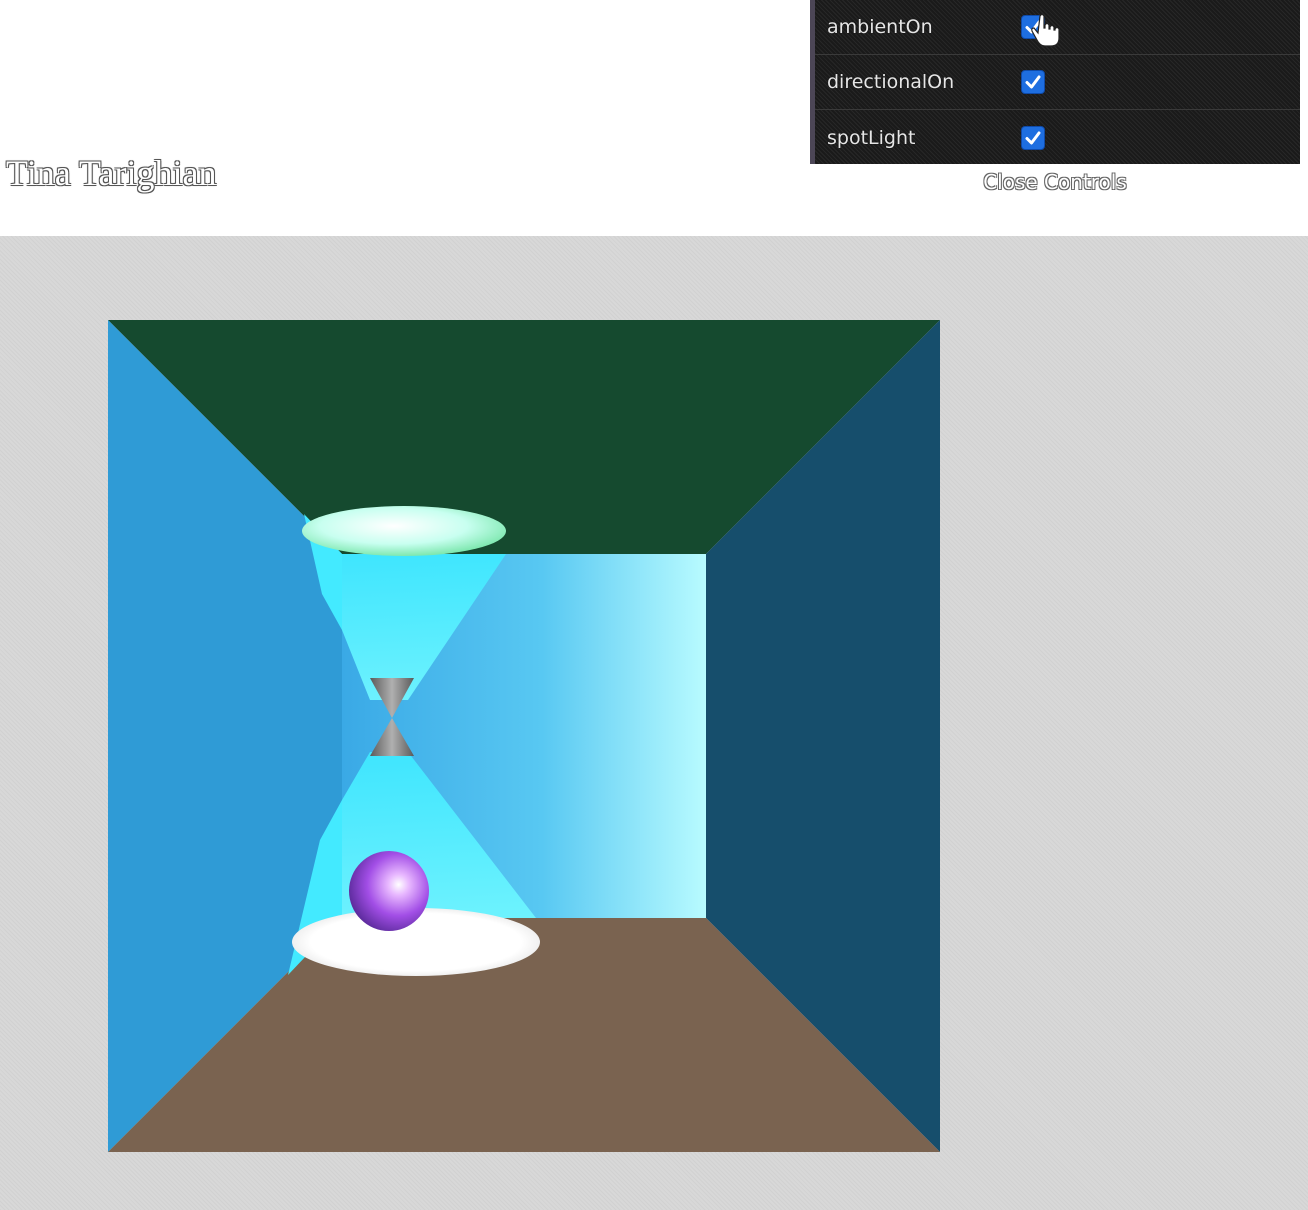 This screenshot has width=1308, height=1210. Describe the element at coordinates (111, 173) in the screenshot. I see `author-name: Tina Tarighian` at that location.